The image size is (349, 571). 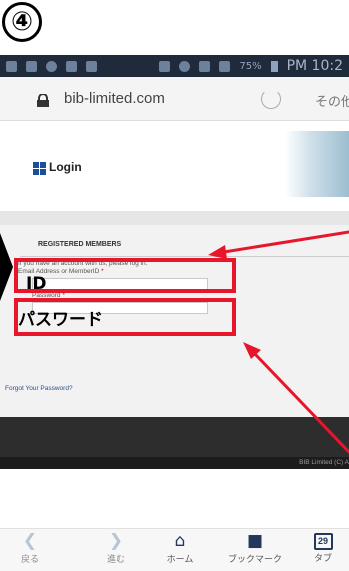 I want to click on footer, so click(x=174, y=437).